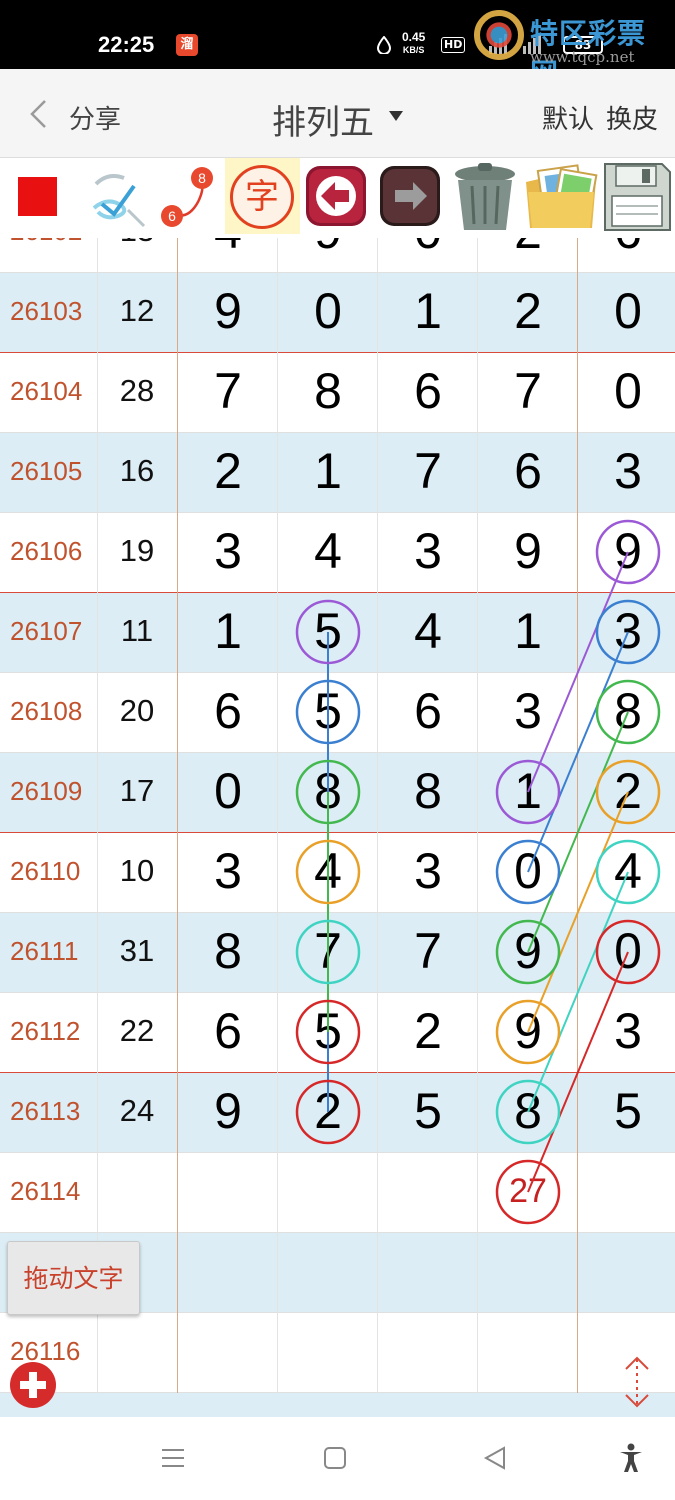  I want to click on sum-value: 20, so click(137, 710).